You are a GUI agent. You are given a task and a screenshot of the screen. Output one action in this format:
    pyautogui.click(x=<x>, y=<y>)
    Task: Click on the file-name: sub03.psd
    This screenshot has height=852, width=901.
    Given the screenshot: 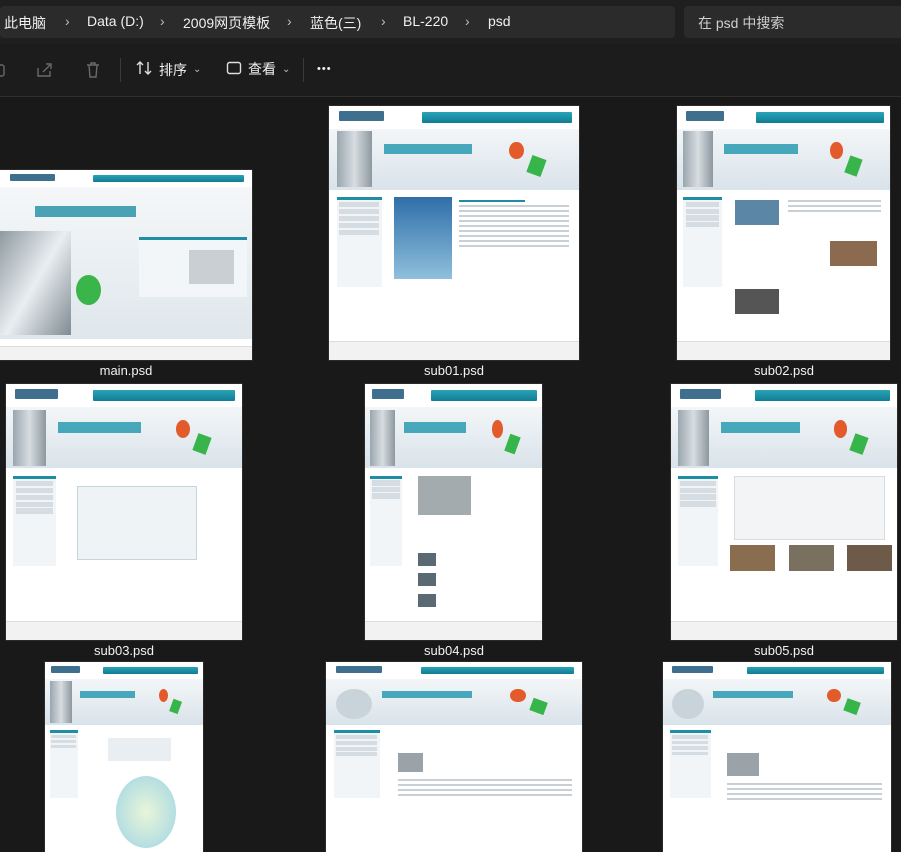 What is the action you would take?
    pyautogui.click(x=124, y=650)
    